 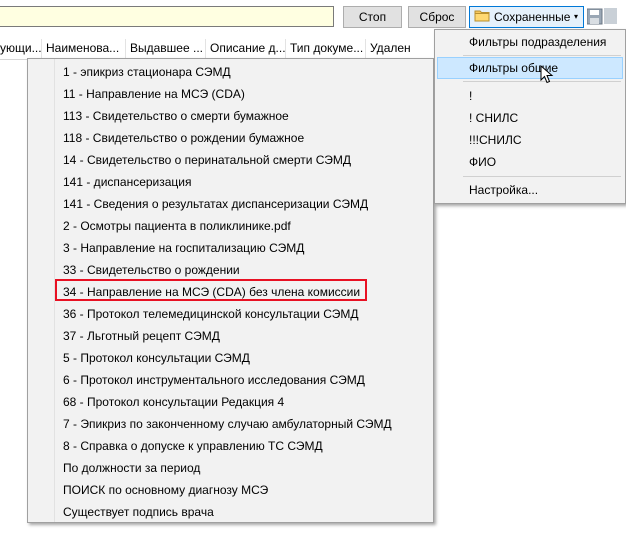 What do you see at coordinates (151, 270) in the screenshot?
I see `filter-item: 33 - Свидетельство о рождении` at bounding box center [151, 270].